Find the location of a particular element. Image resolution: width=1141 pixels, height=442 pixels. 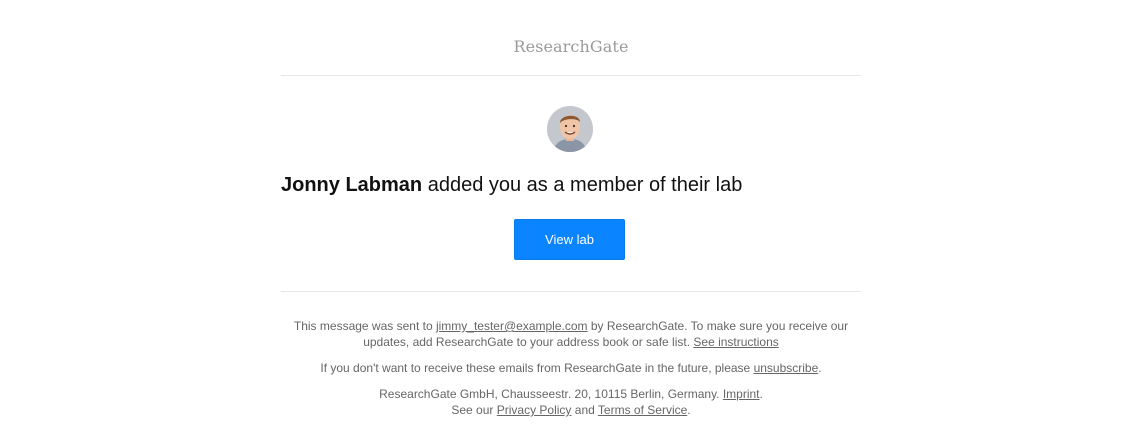

unsub-suffix: . is located at coordinates (820, 368).